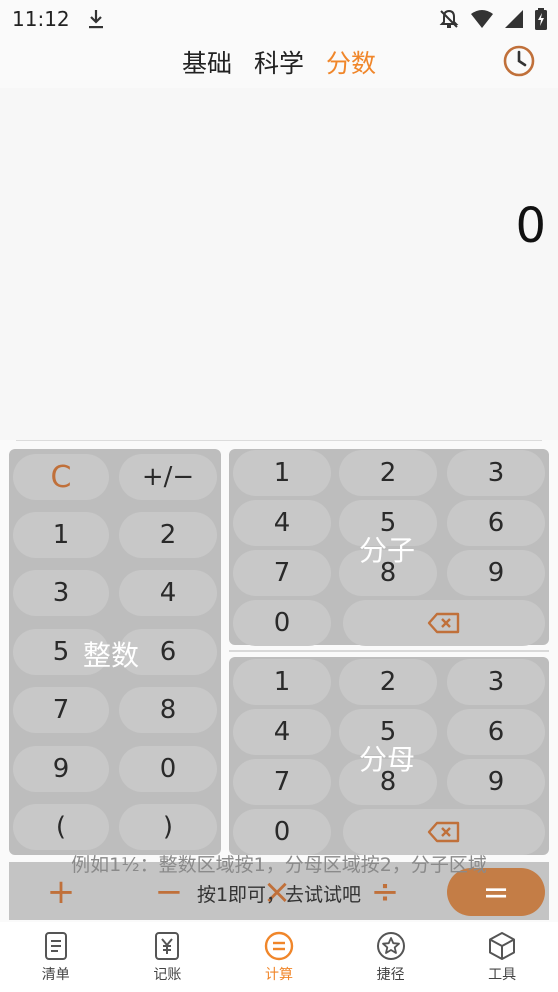 The height and width of the screenshot is (992, 558). I want to click on fraction-bar, so click(389, 651).